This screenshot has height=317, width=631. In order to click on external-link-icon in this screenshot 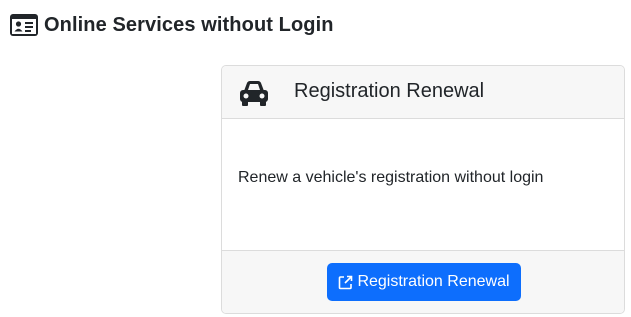, I will do `click(345, 282)`.